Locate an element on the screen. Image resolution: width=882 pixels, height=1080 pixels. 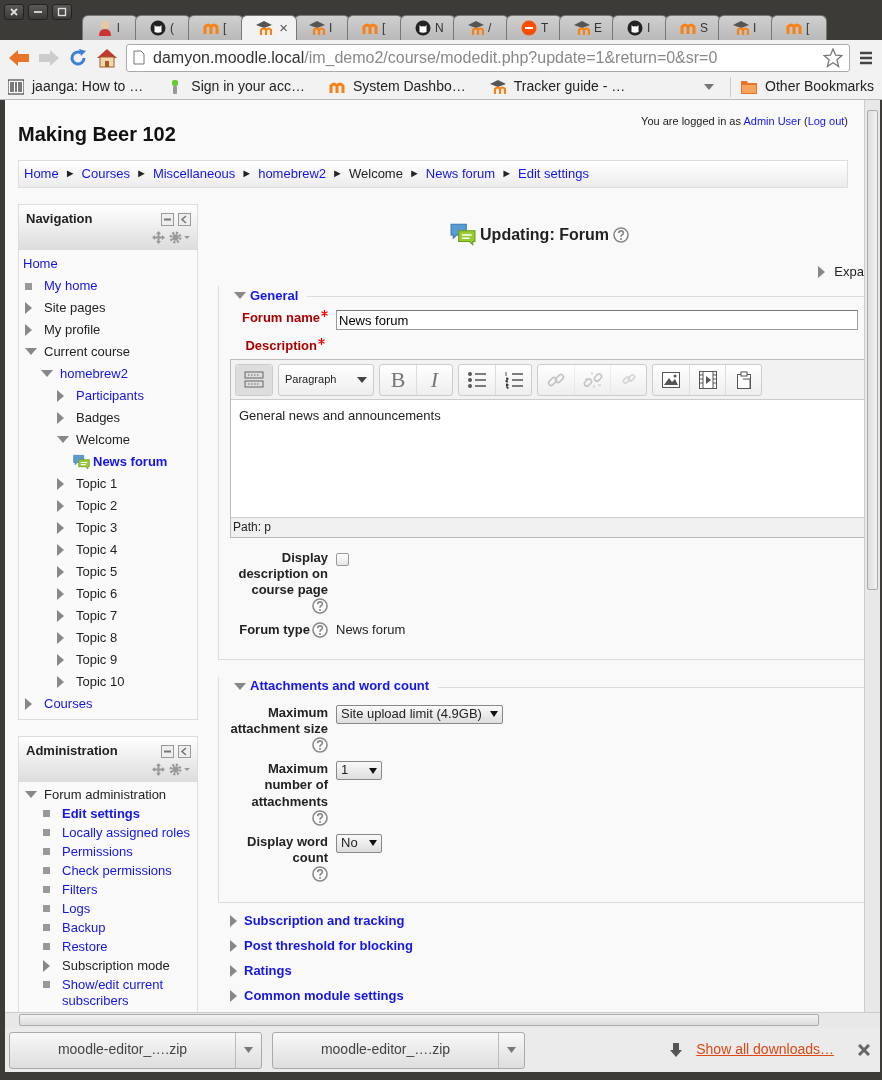
breadcrumb-link: Home is located at coordinates (41, 174).